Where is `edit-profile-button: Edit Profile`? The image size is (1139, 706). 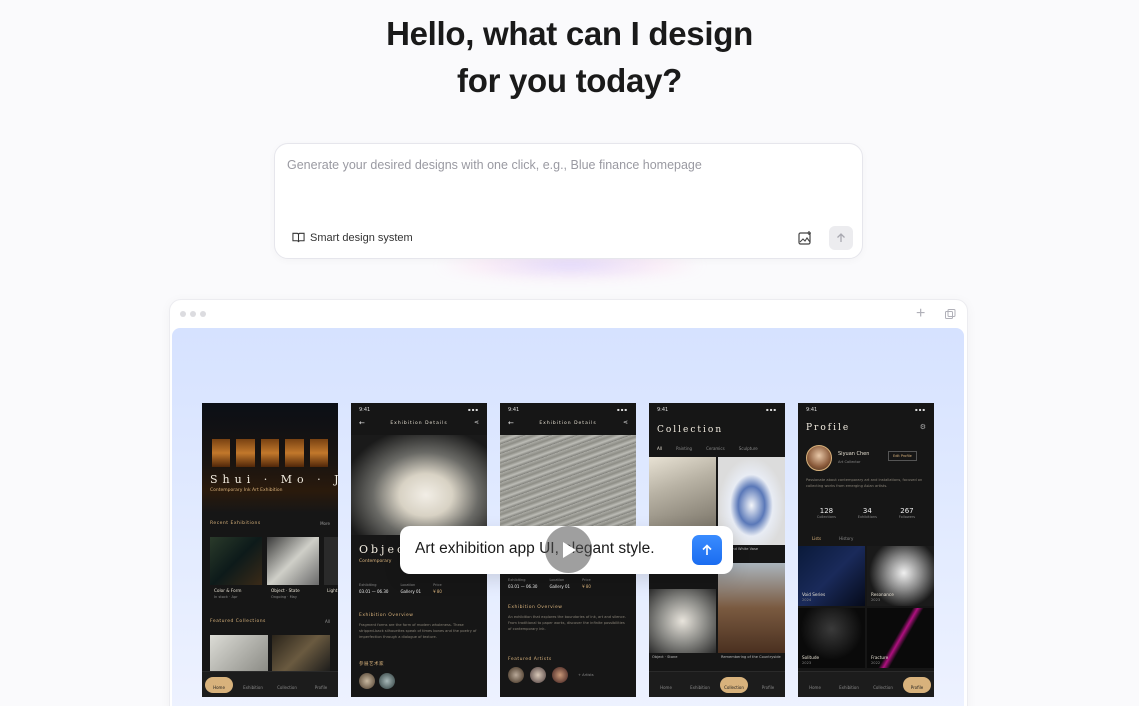 edit-profile-button: Edit Profile is located at coordinates (902, 456).